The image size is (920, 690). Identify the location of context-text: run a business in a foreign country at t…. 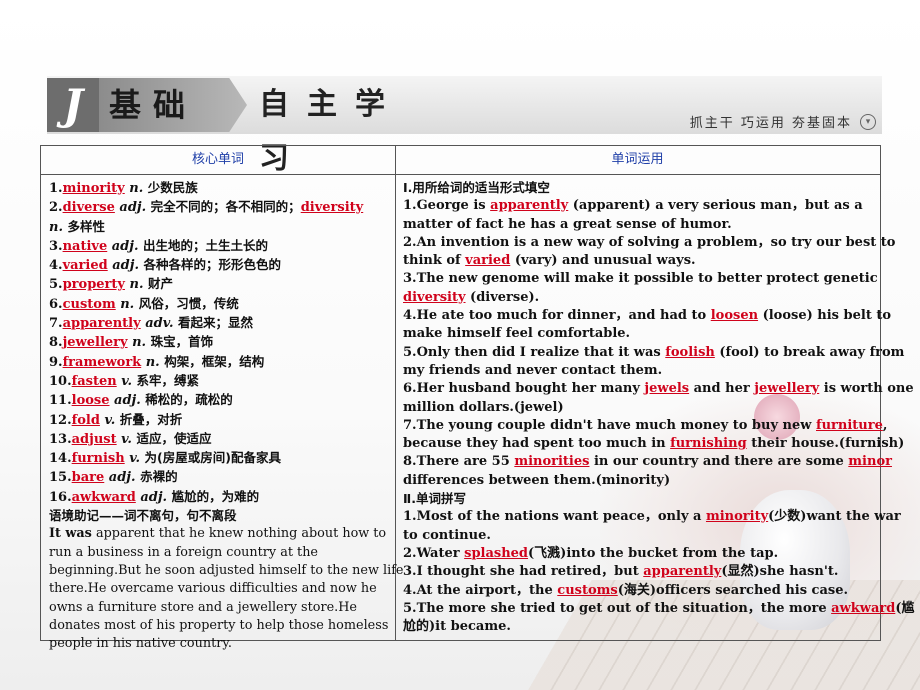
(184, 552).